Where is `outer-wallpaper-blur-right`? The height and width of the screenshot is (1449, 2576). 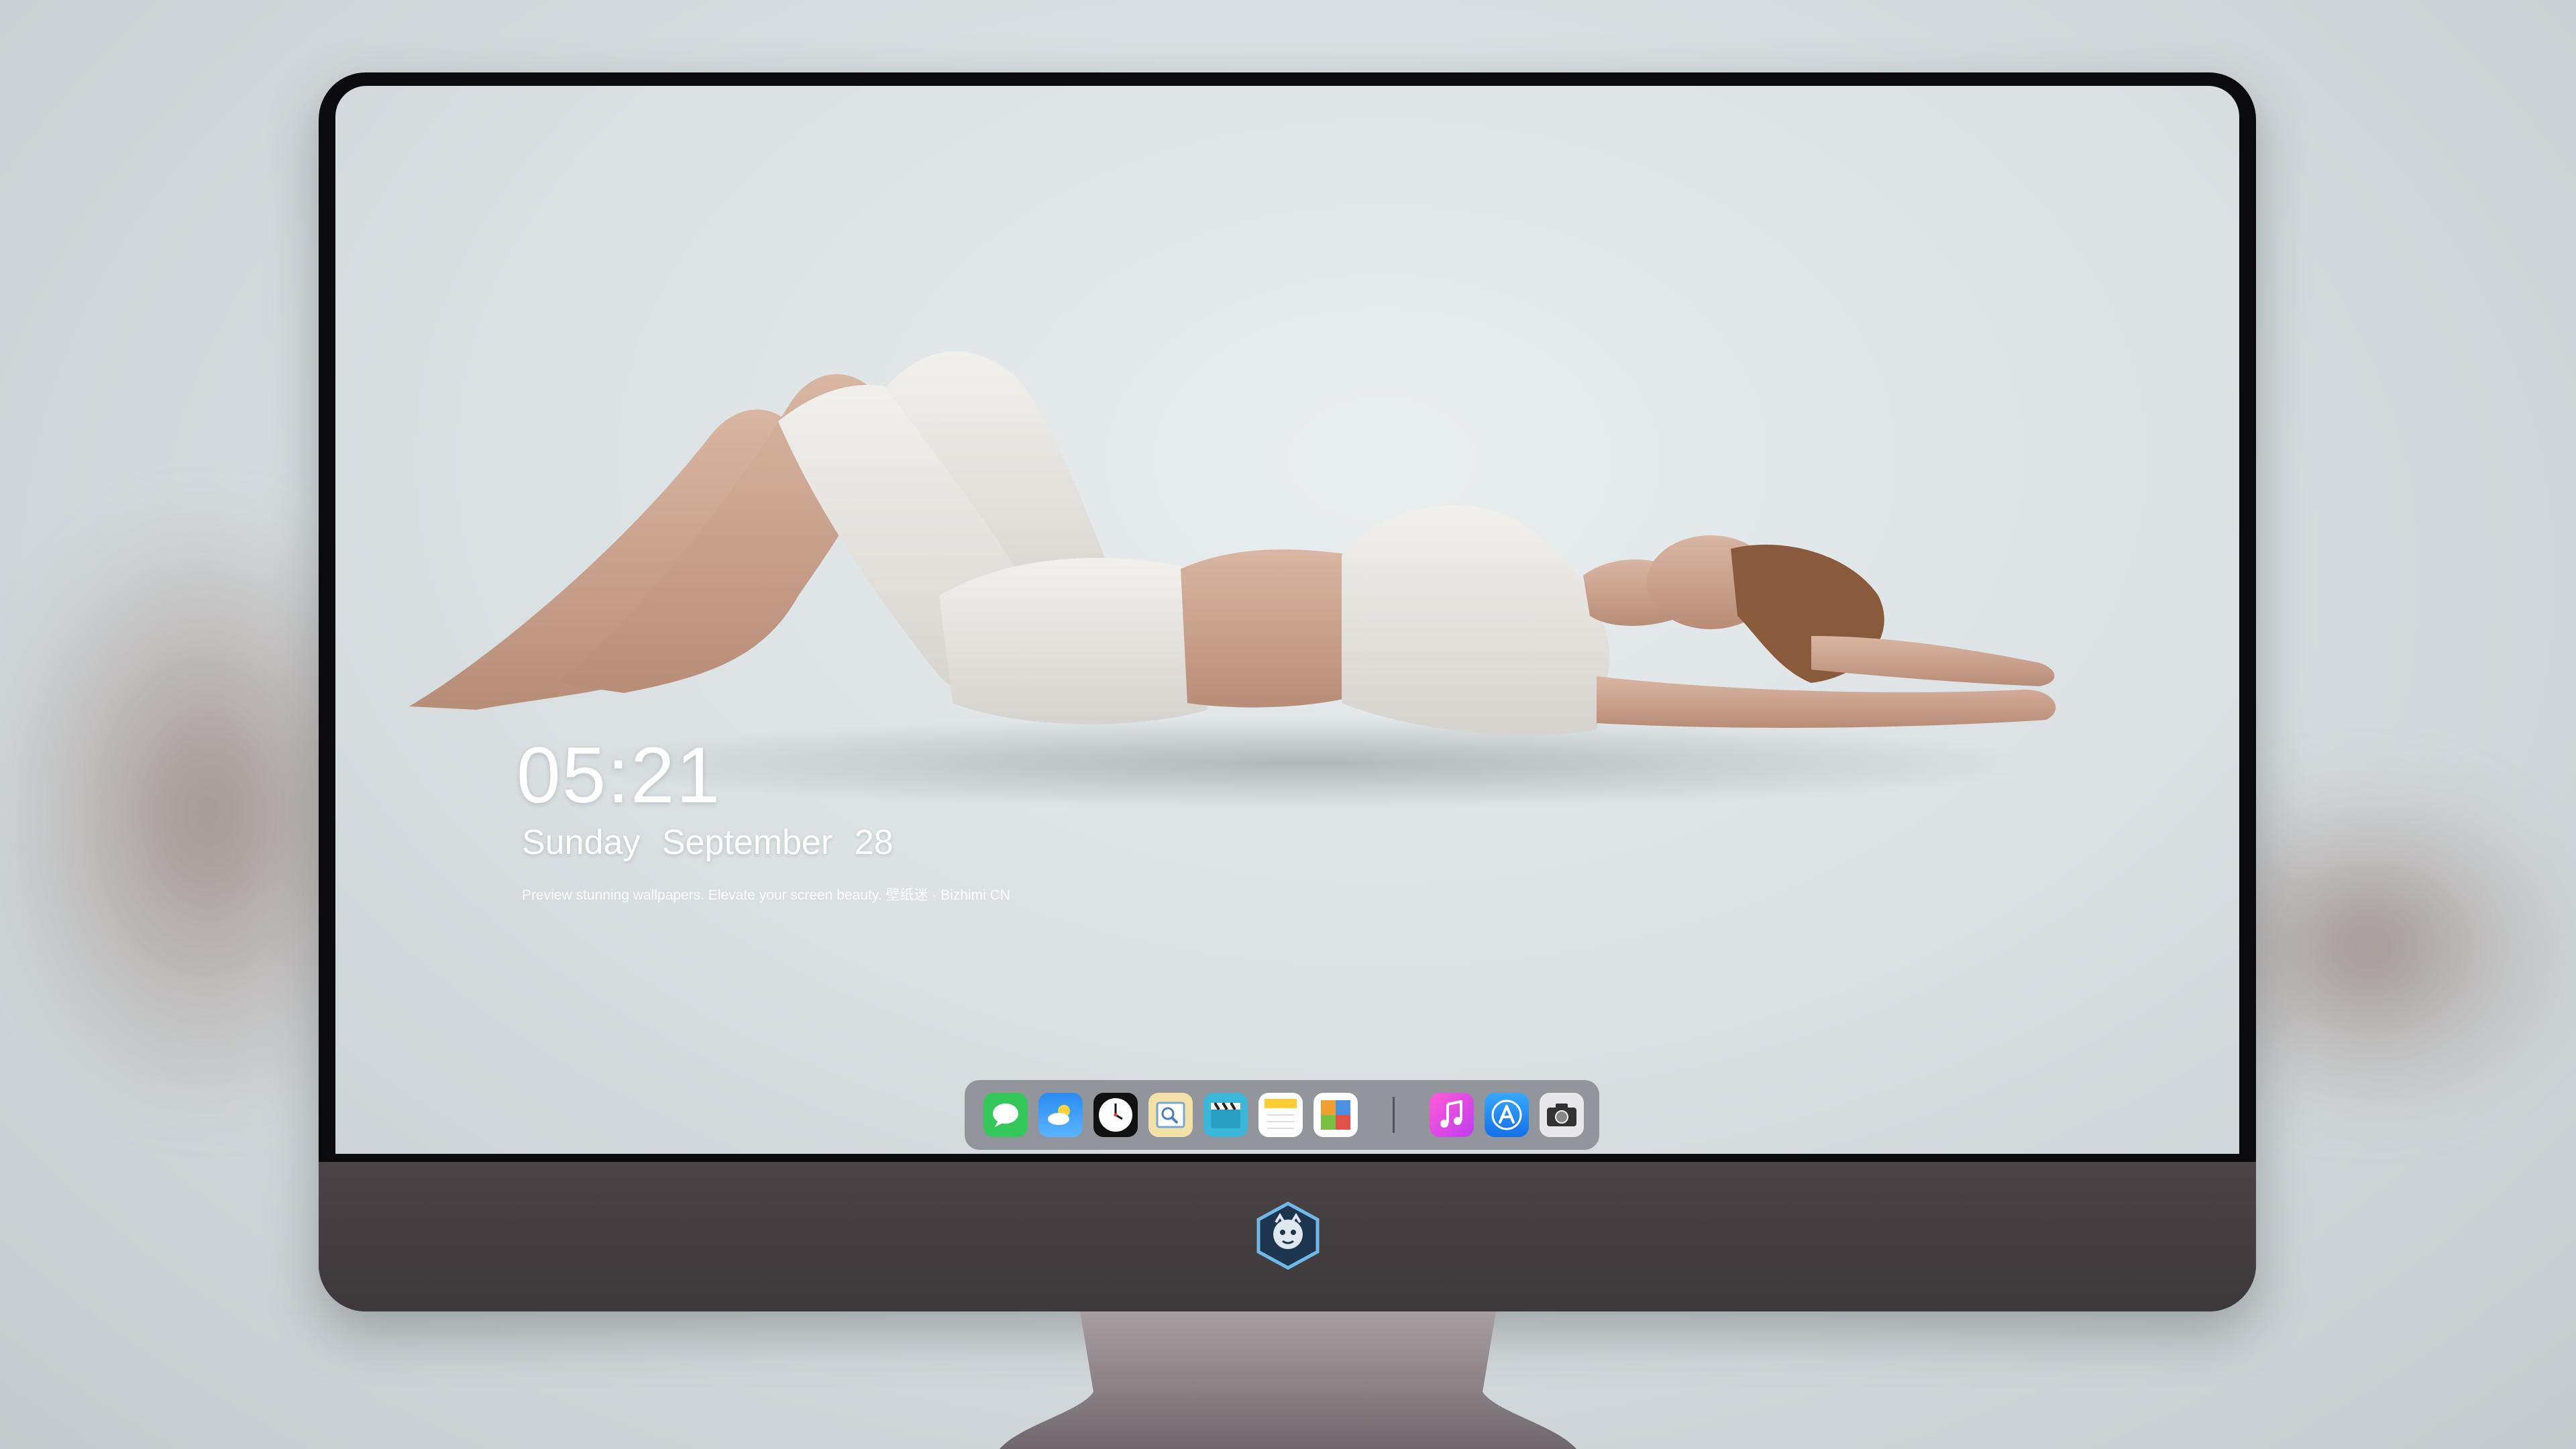 outer-wallpaper-blur-right is located at coordinates (2401, 945).